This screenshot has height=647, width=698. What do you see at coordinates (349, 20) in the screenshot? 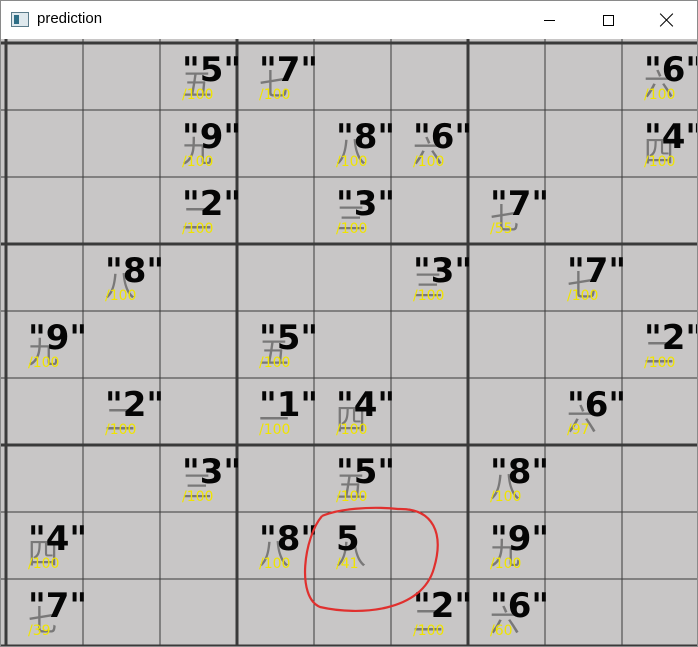
I see `title-bar: prediction` at bounding box center [349, 20].